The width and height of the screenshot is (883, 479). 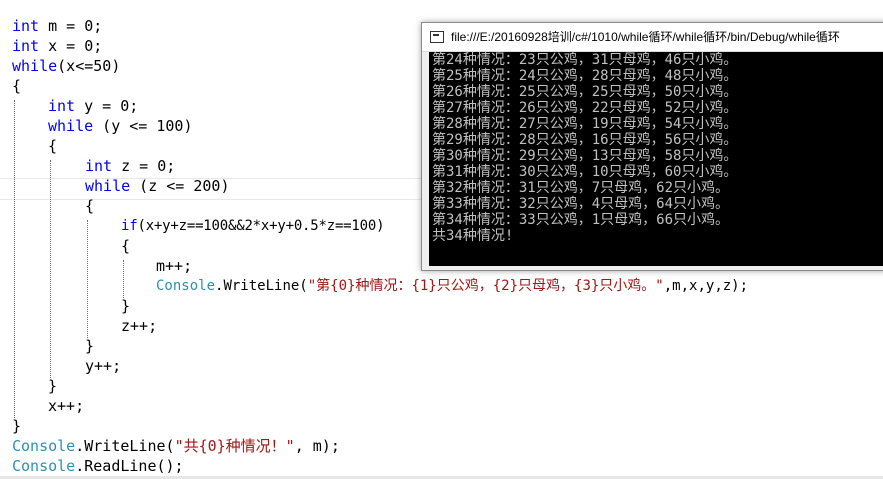 I want to click on code-text: .ReadLine();, so click(x=129, y=466).